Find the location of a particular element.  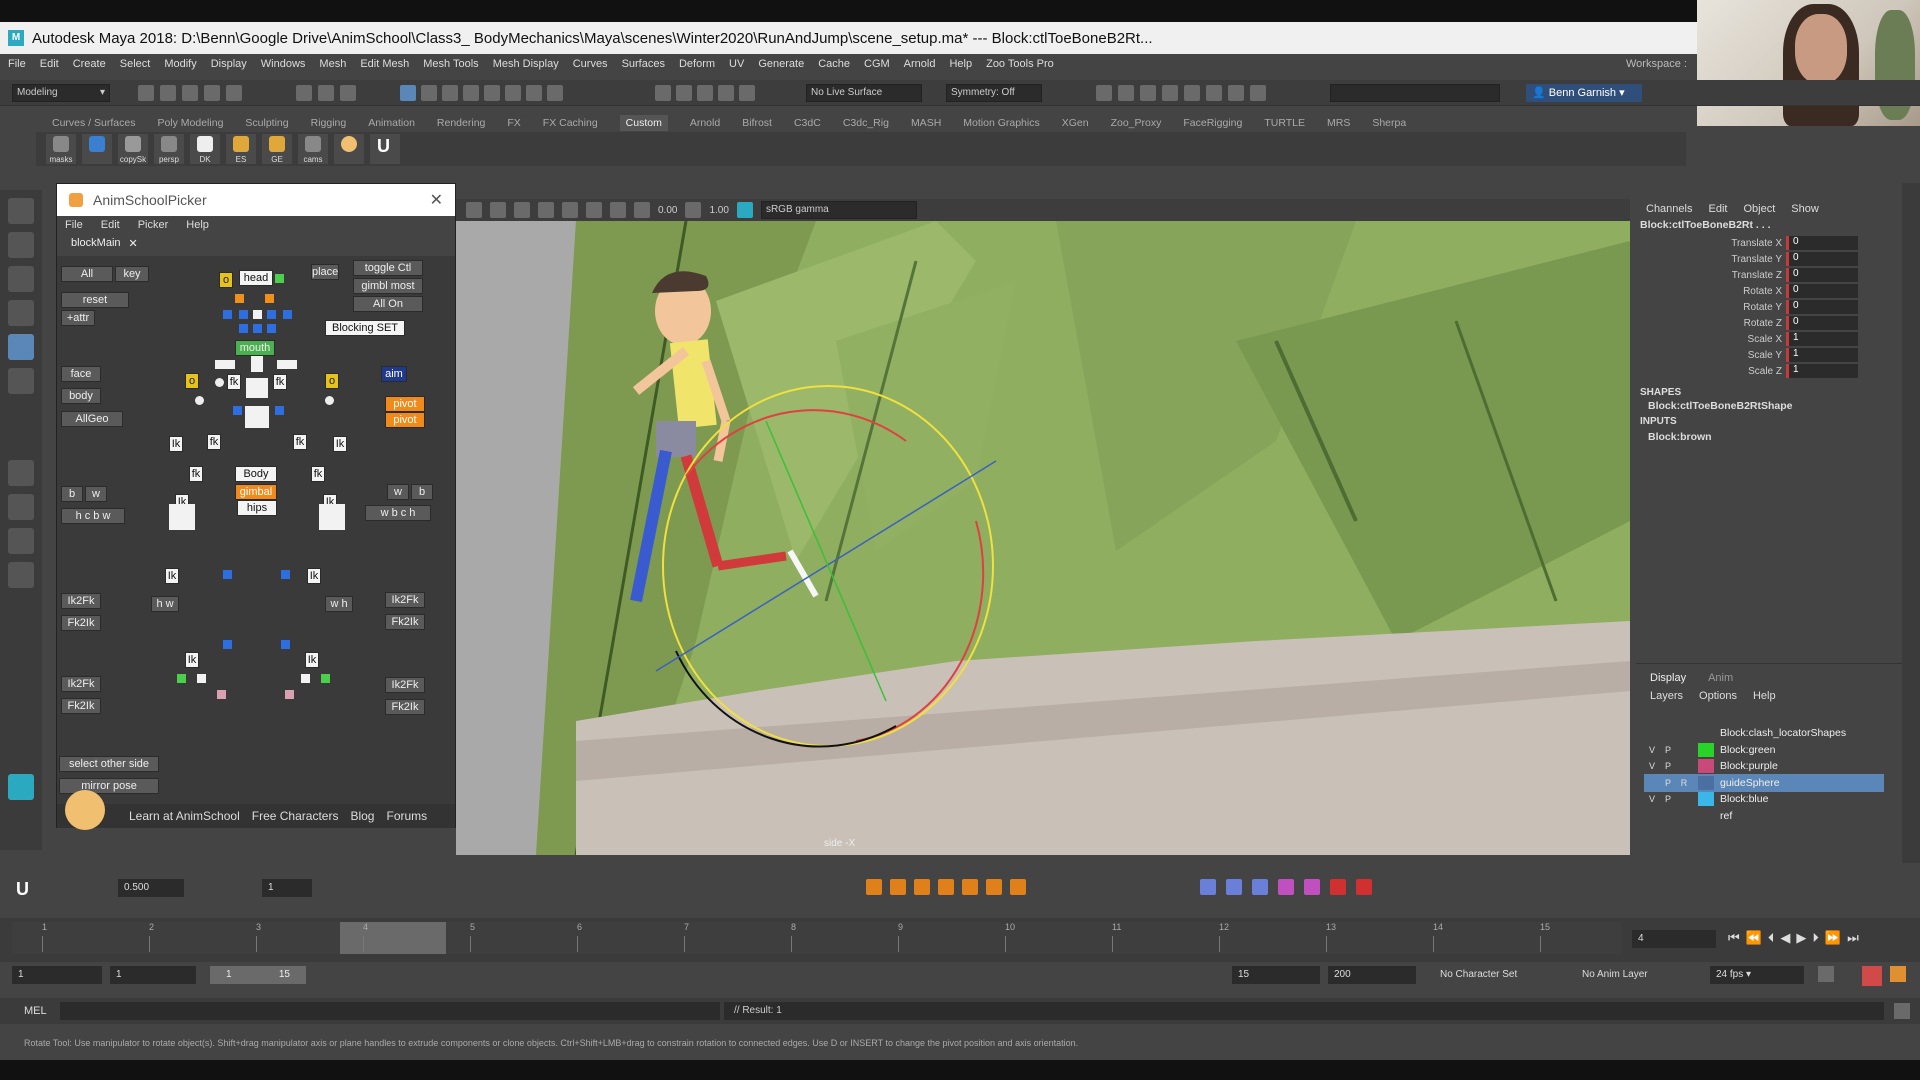

toe-r-pink is located at coordinates (289, 694).